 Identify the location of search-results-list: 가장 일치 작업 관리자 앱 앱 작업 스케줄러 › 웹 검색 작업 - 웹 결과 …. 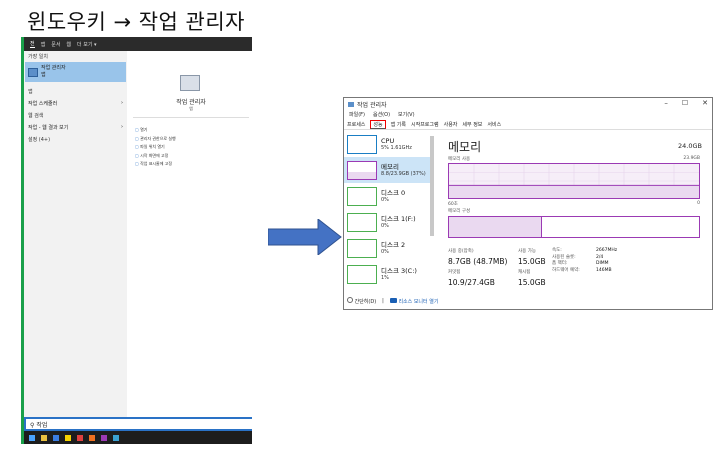
(75, 234).